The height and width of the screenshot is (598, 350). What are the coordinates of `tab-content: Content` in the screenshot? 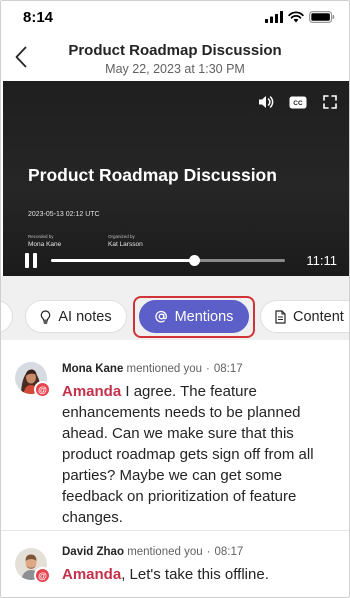 It's located at (304, 316).